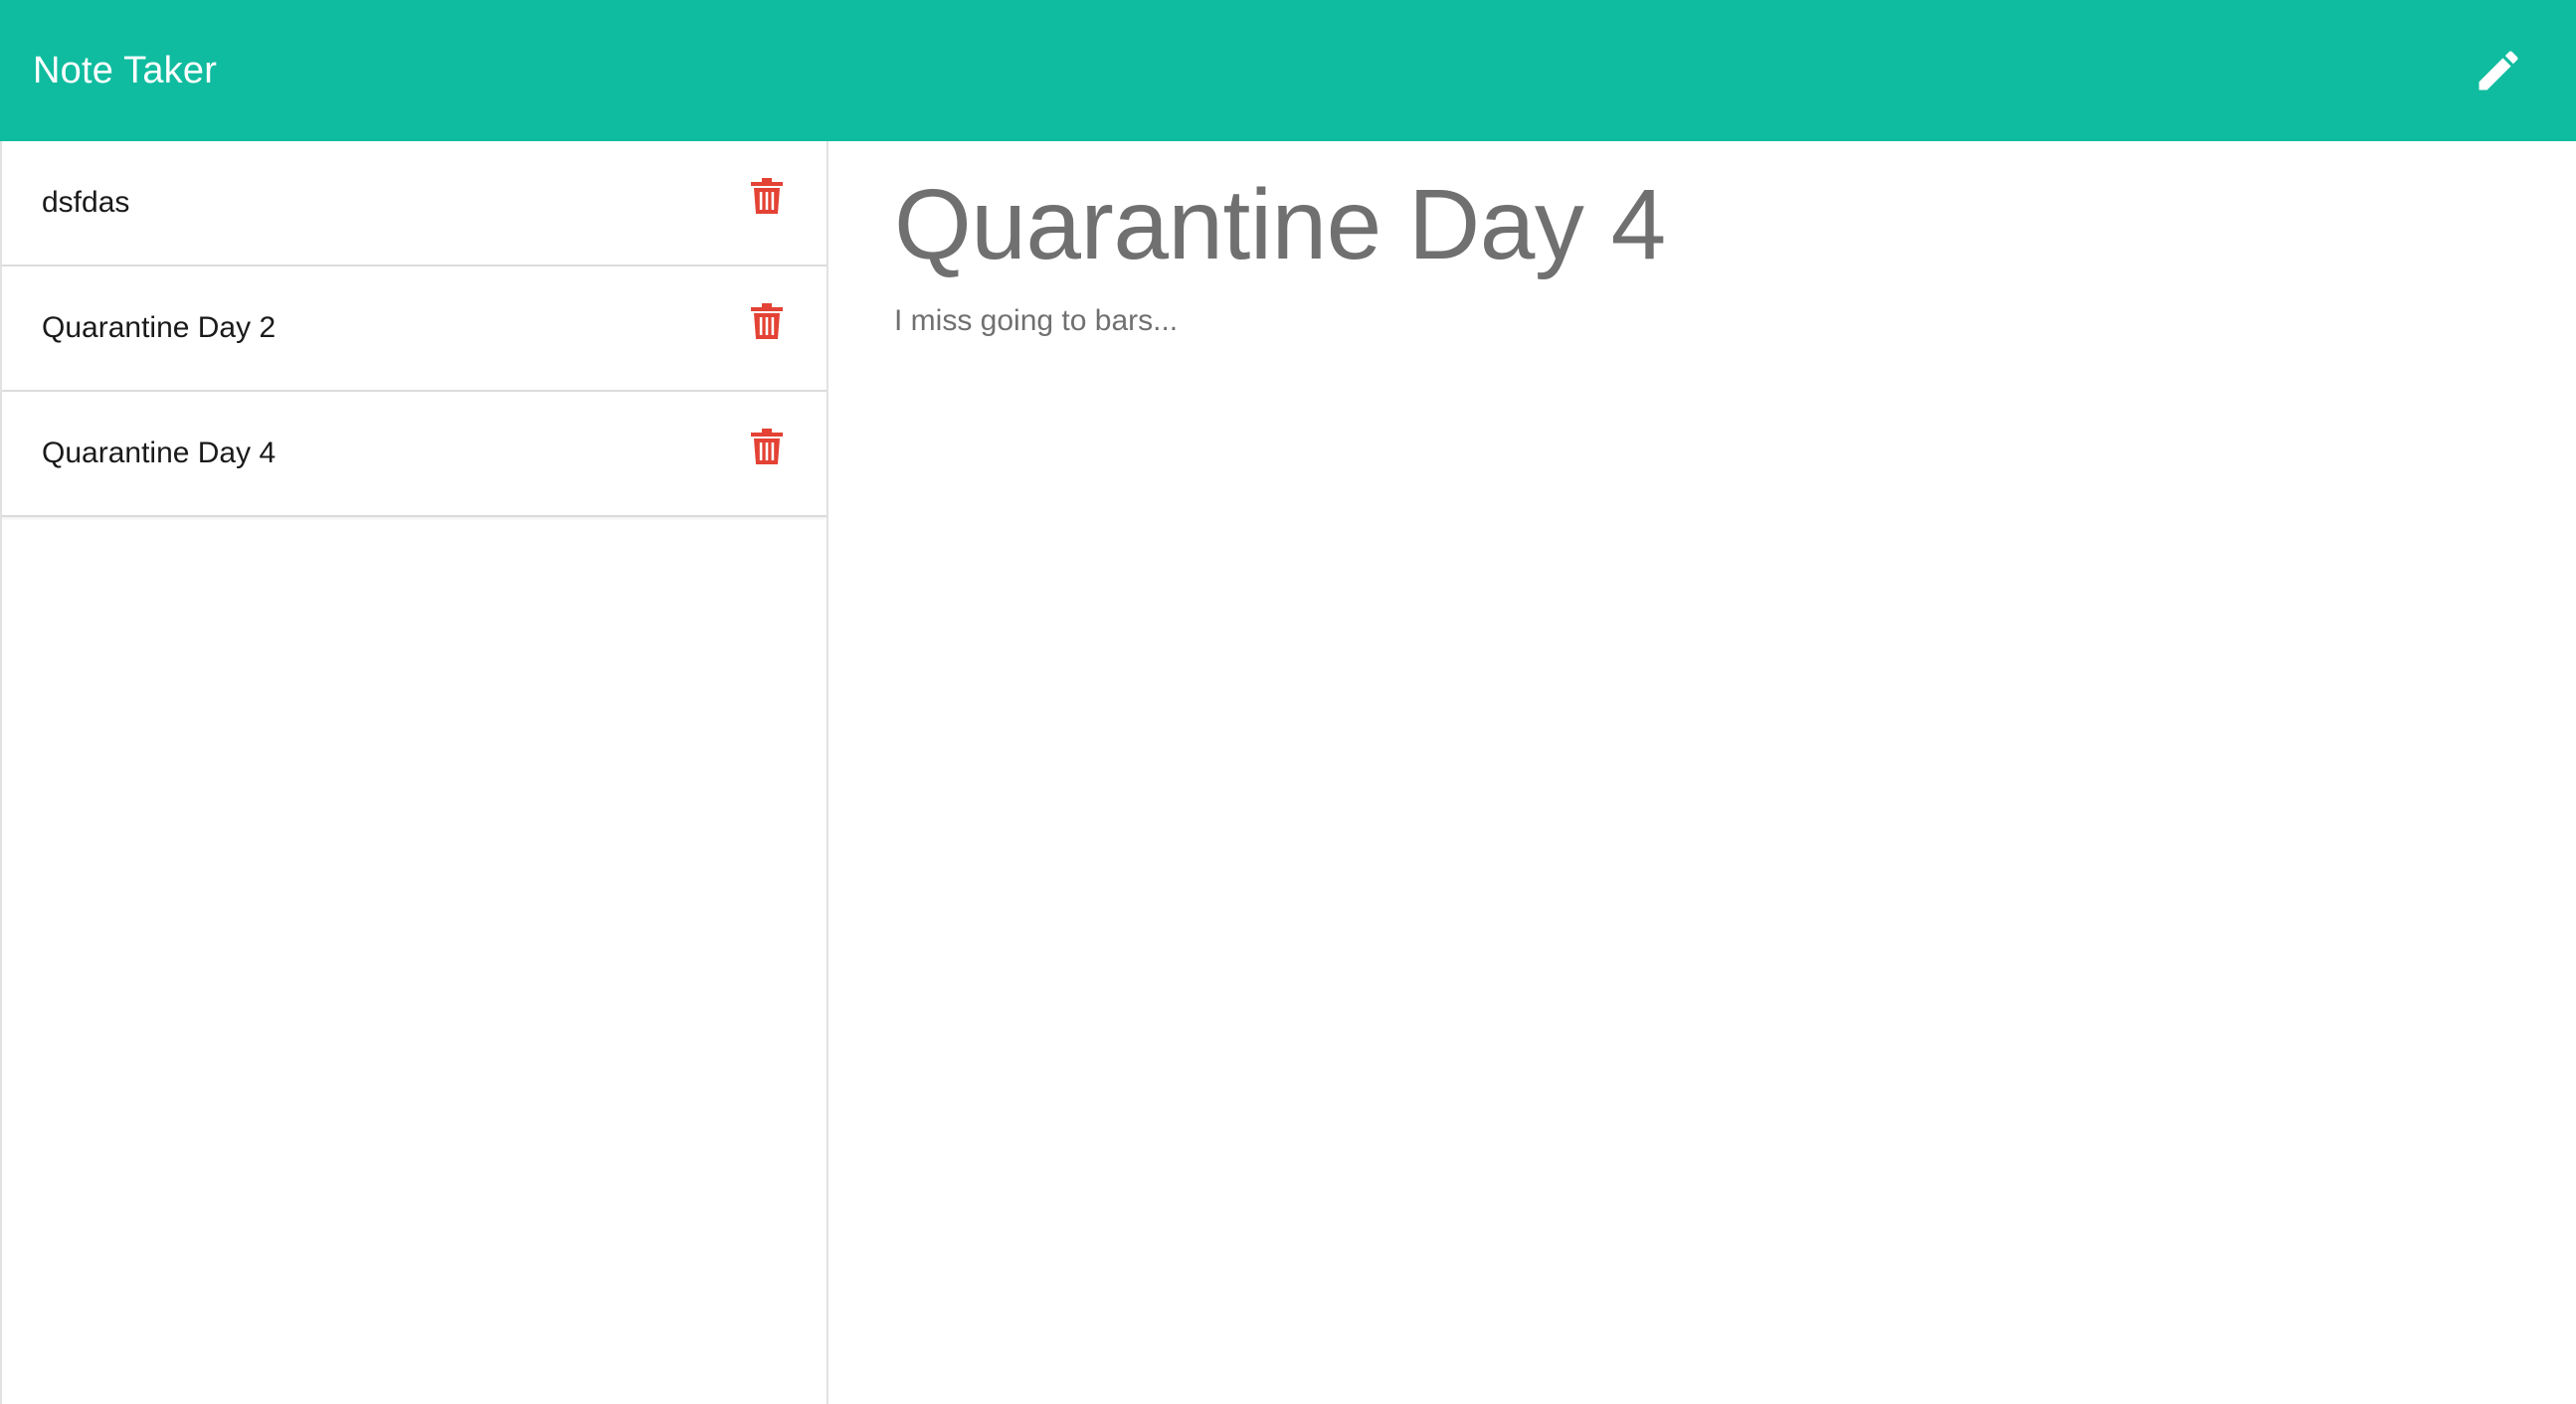 The height and width of the screenshot is (1404, 2576). What do you see at coordinates (86, 202) in the screenshot?
I see `note-title: dsfdas` at bounding box center [86, 202].